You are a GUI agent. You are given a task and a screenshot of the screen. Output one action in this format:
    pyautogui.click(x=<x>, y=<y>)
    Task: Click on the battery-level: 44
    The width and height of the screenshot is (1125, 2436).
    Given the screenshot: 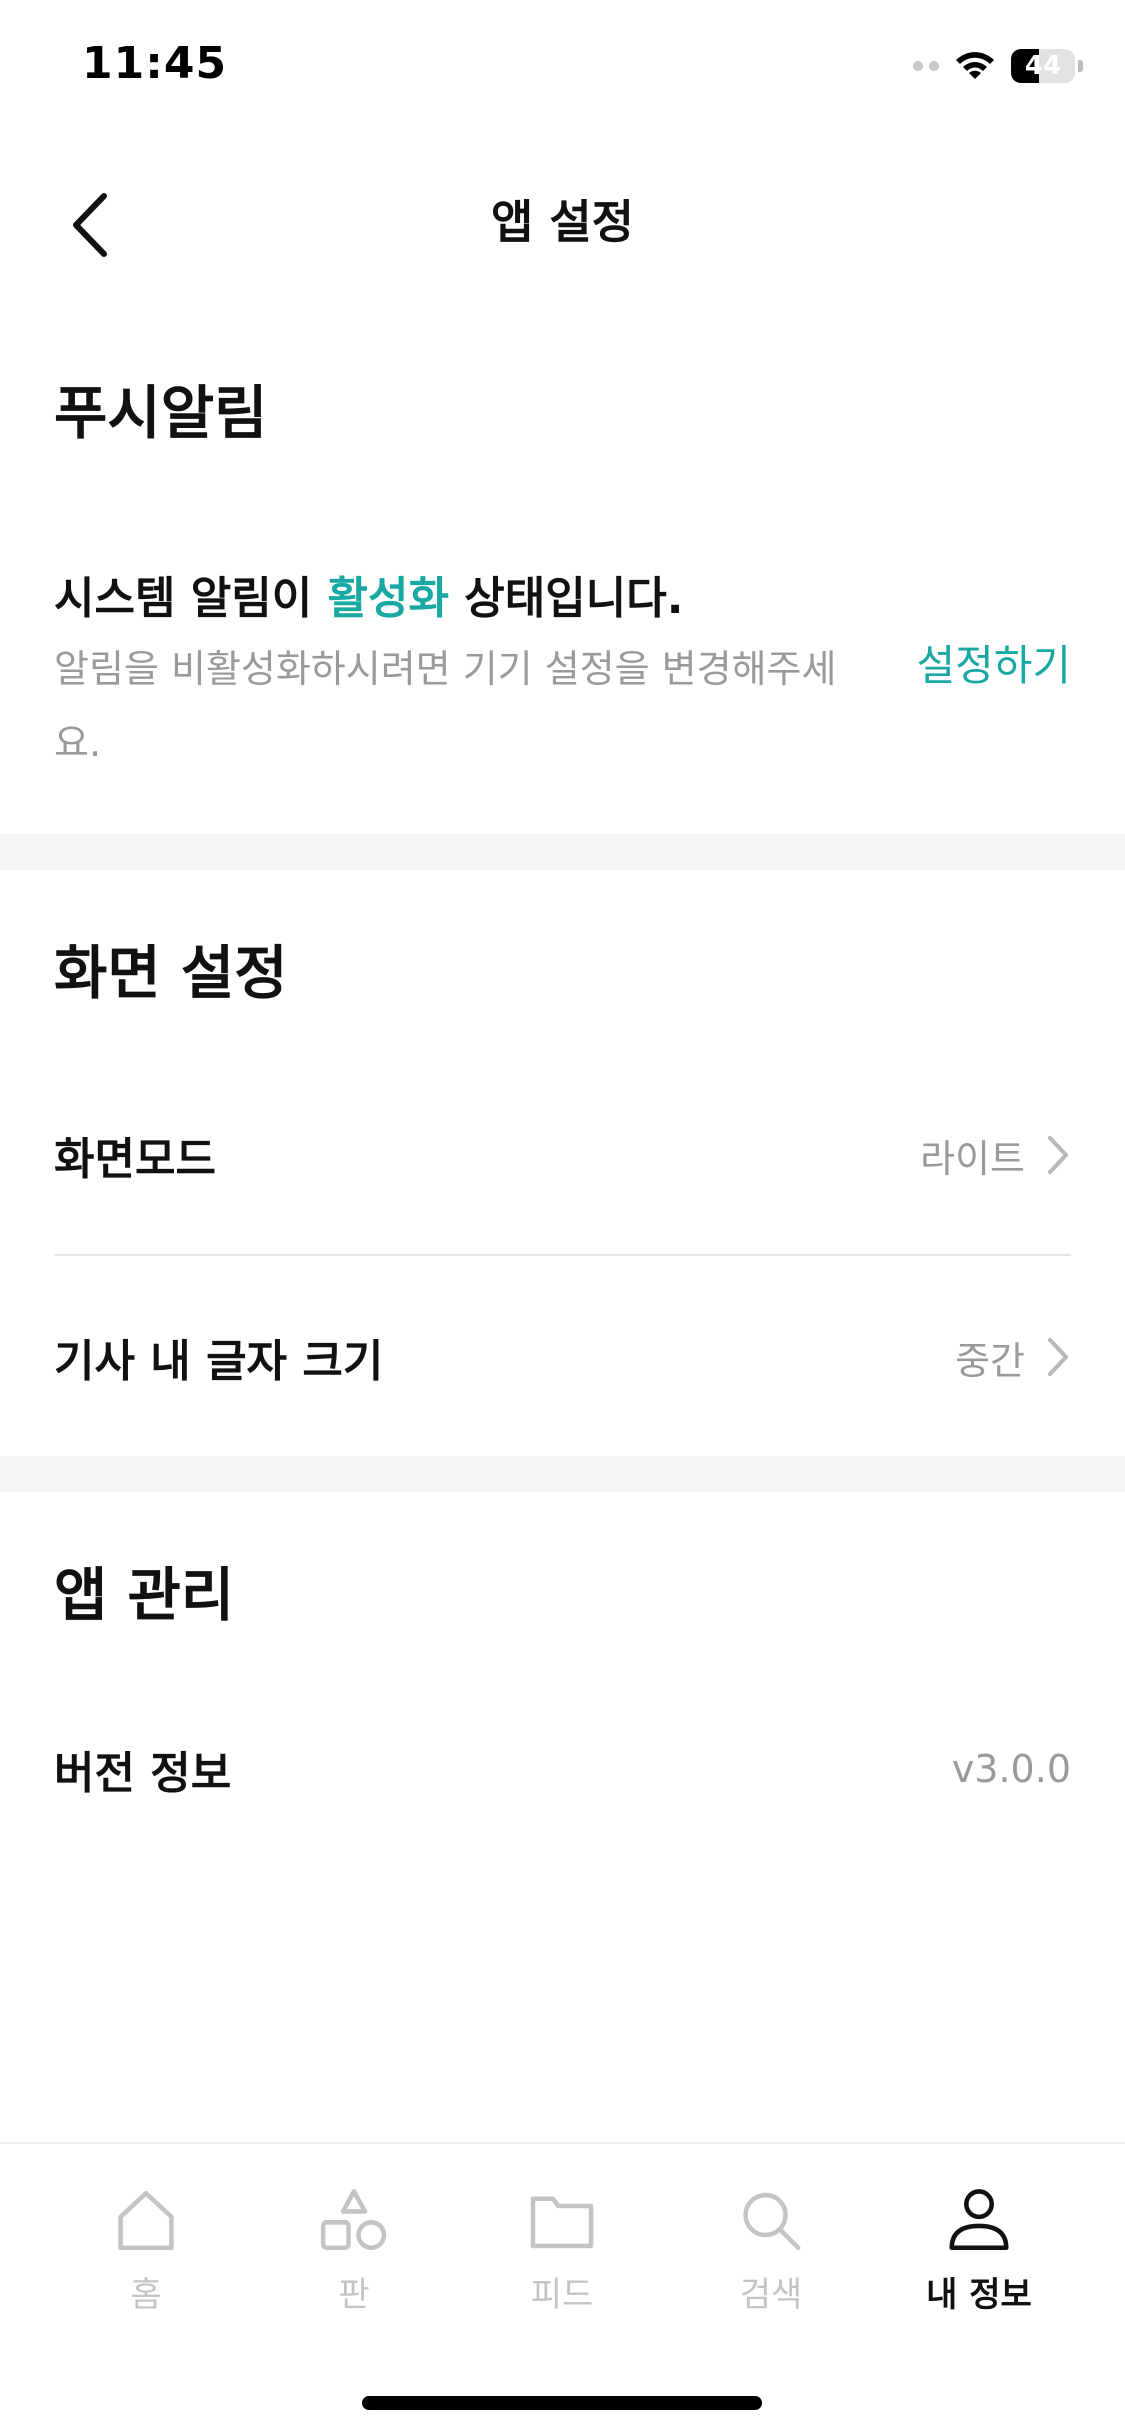 What is the action you would take?
    pyautogui.click(x=1043, y=66)
    